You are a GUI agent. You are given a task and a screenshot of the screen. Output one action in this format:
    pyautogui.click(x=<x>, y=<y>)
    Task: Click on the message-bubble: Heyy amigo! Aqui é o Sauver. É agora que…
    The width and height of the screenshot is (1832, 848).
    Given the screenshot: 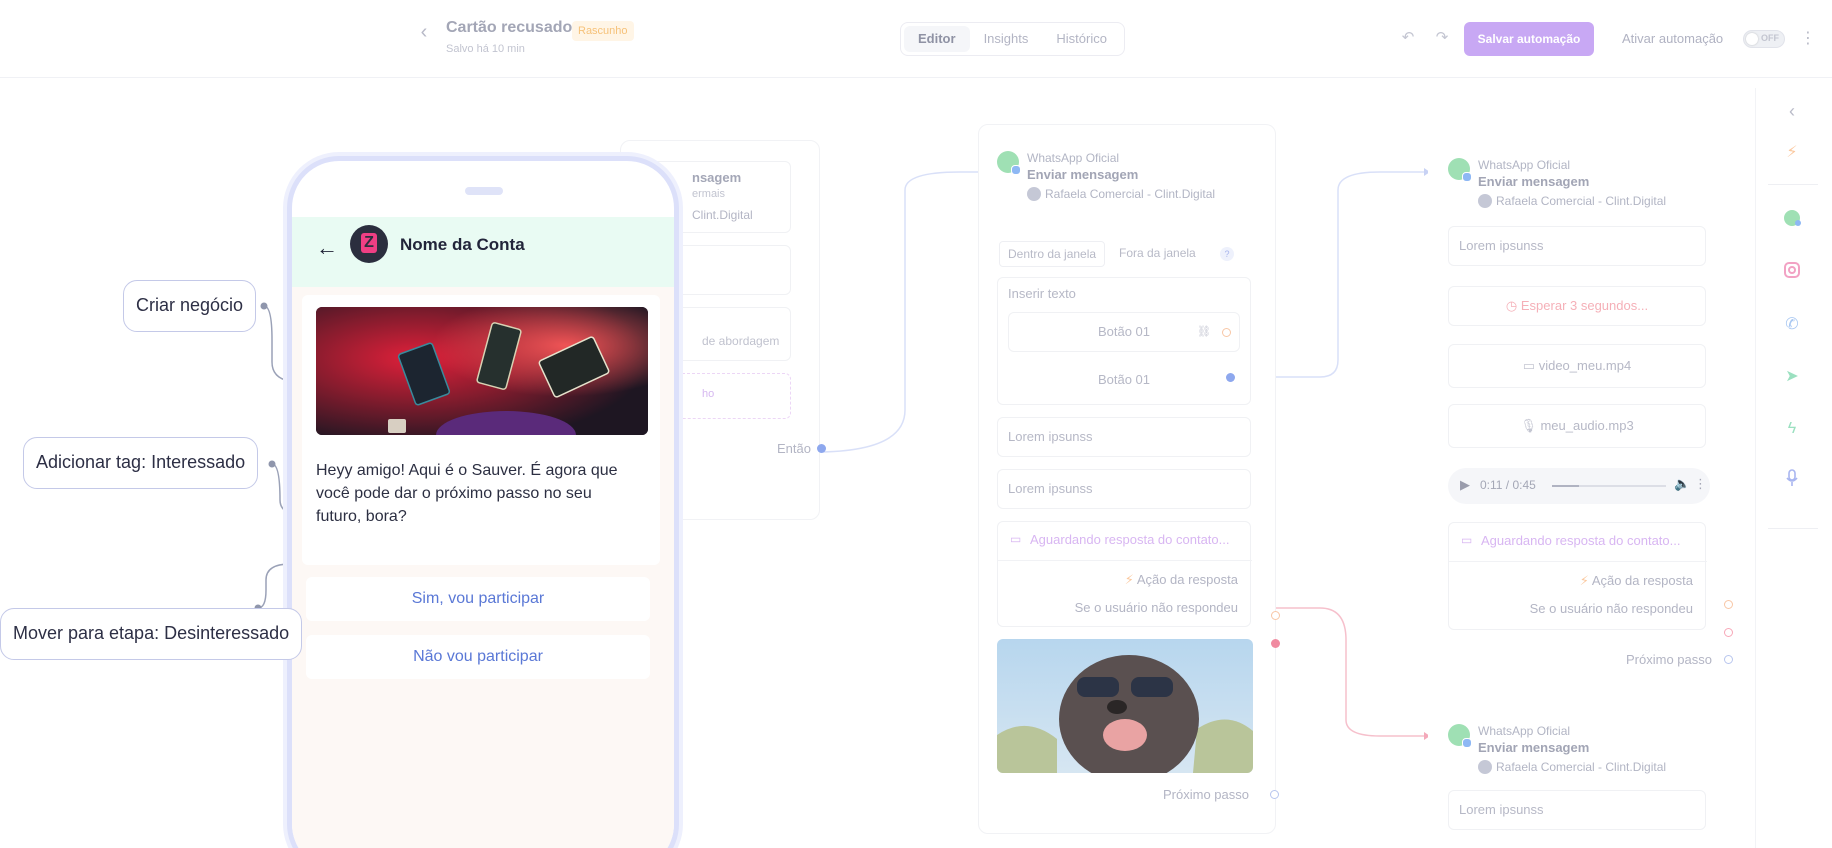 What is the action you would take?
    pyautogui.click(x=481, y=430)
    